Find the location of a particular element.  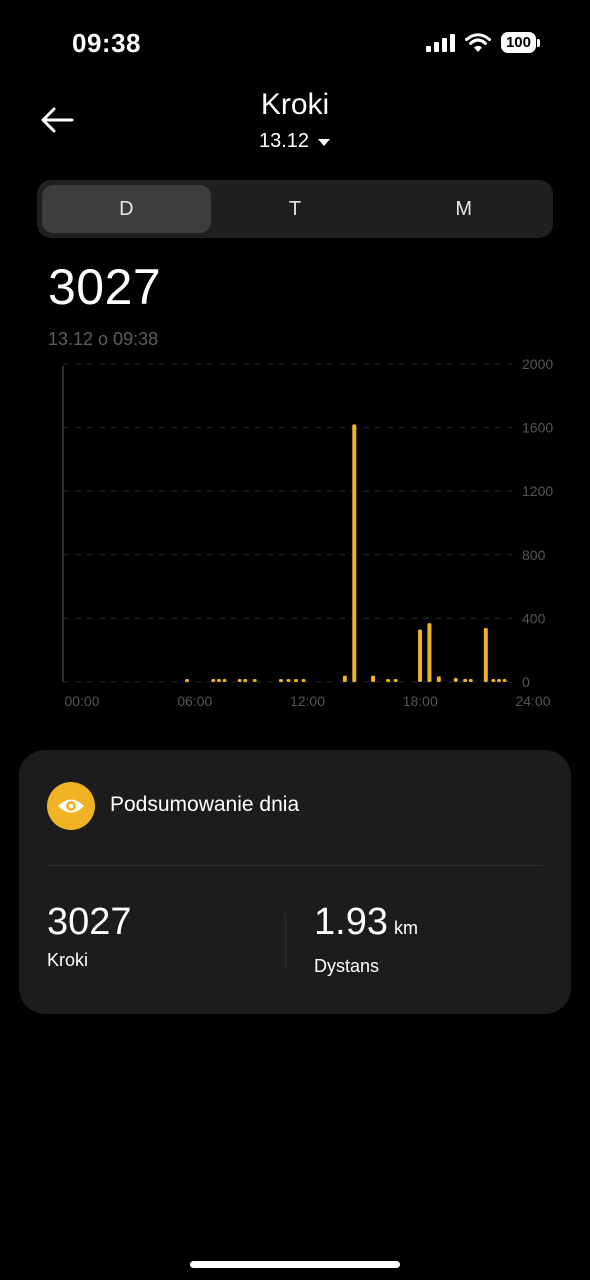

distance-stat-unit: km is located at coordinates (405, 928).